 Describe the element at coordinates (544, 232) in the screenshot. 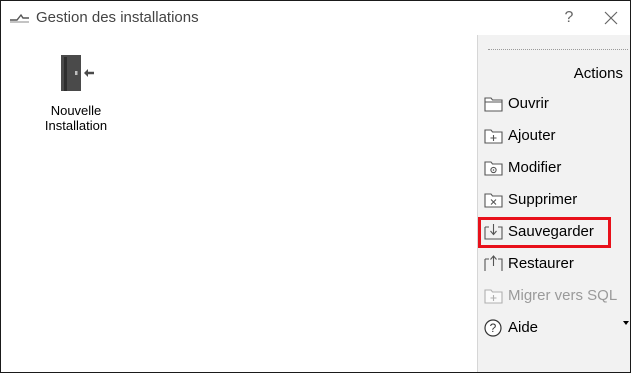

I see `highlight-frame` at that location.